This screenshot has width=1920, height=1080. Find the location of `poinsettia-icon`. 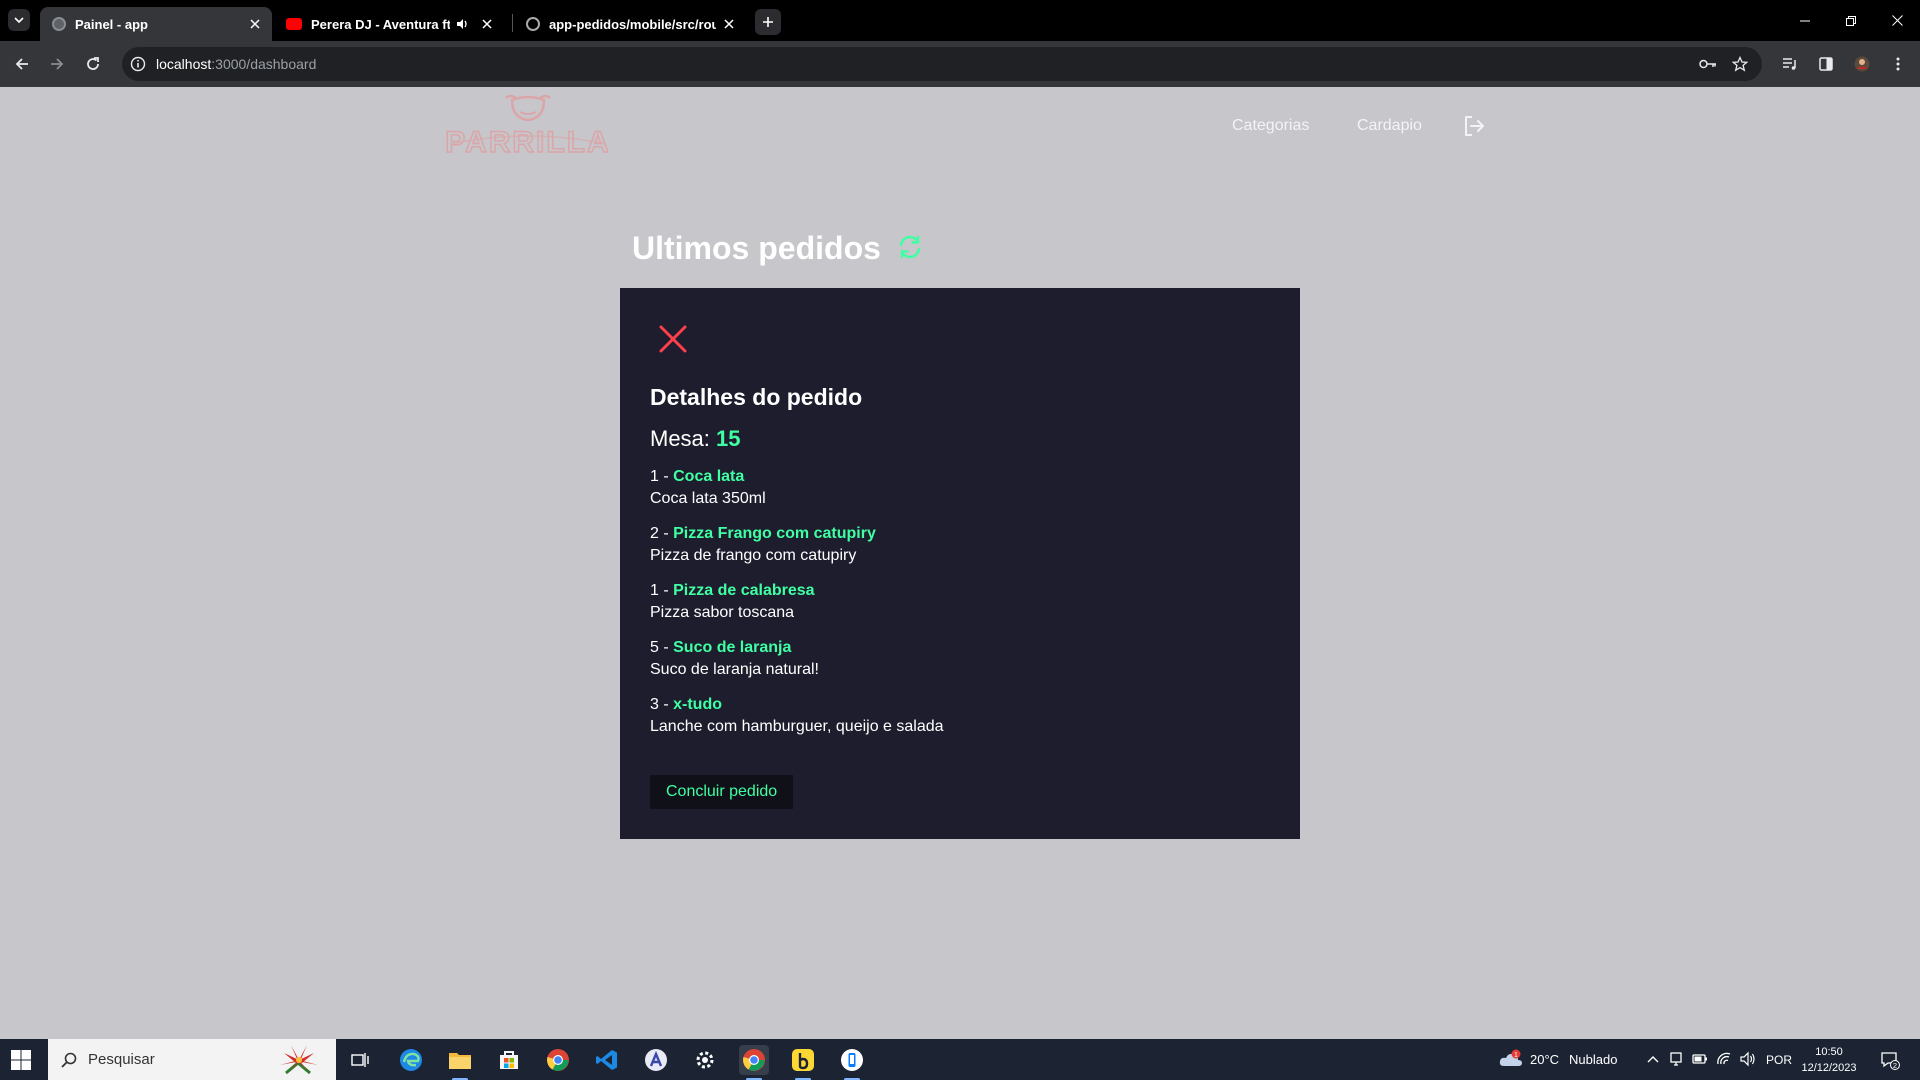

poinsettia-icon is located at coordinates (299, 1060).